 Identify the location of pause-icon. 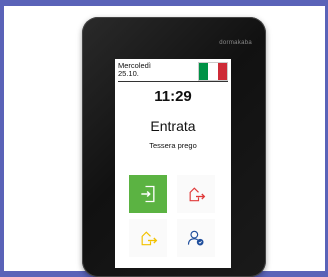
(149, 238).